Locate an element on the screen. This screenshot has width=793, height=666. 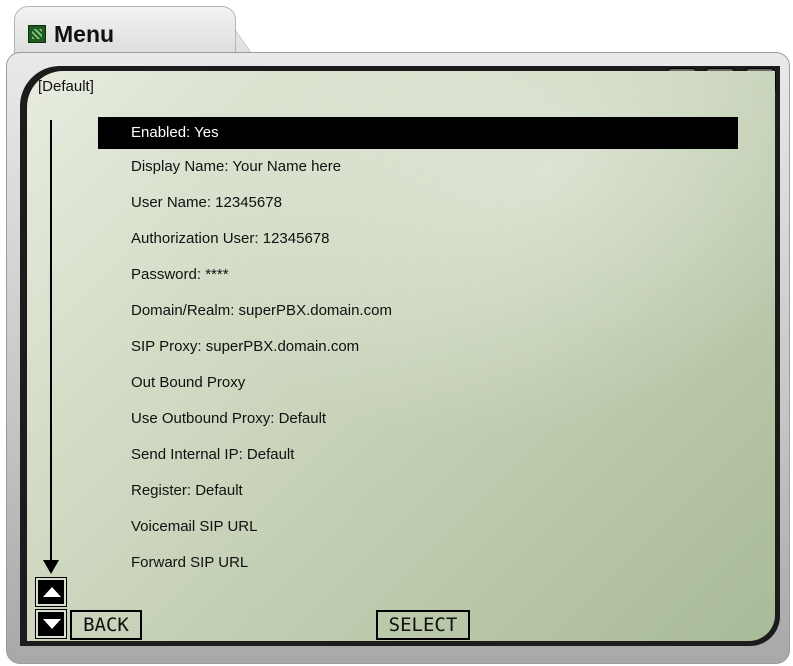
menu-item: Password: **** is located at coordinates (418, 275).